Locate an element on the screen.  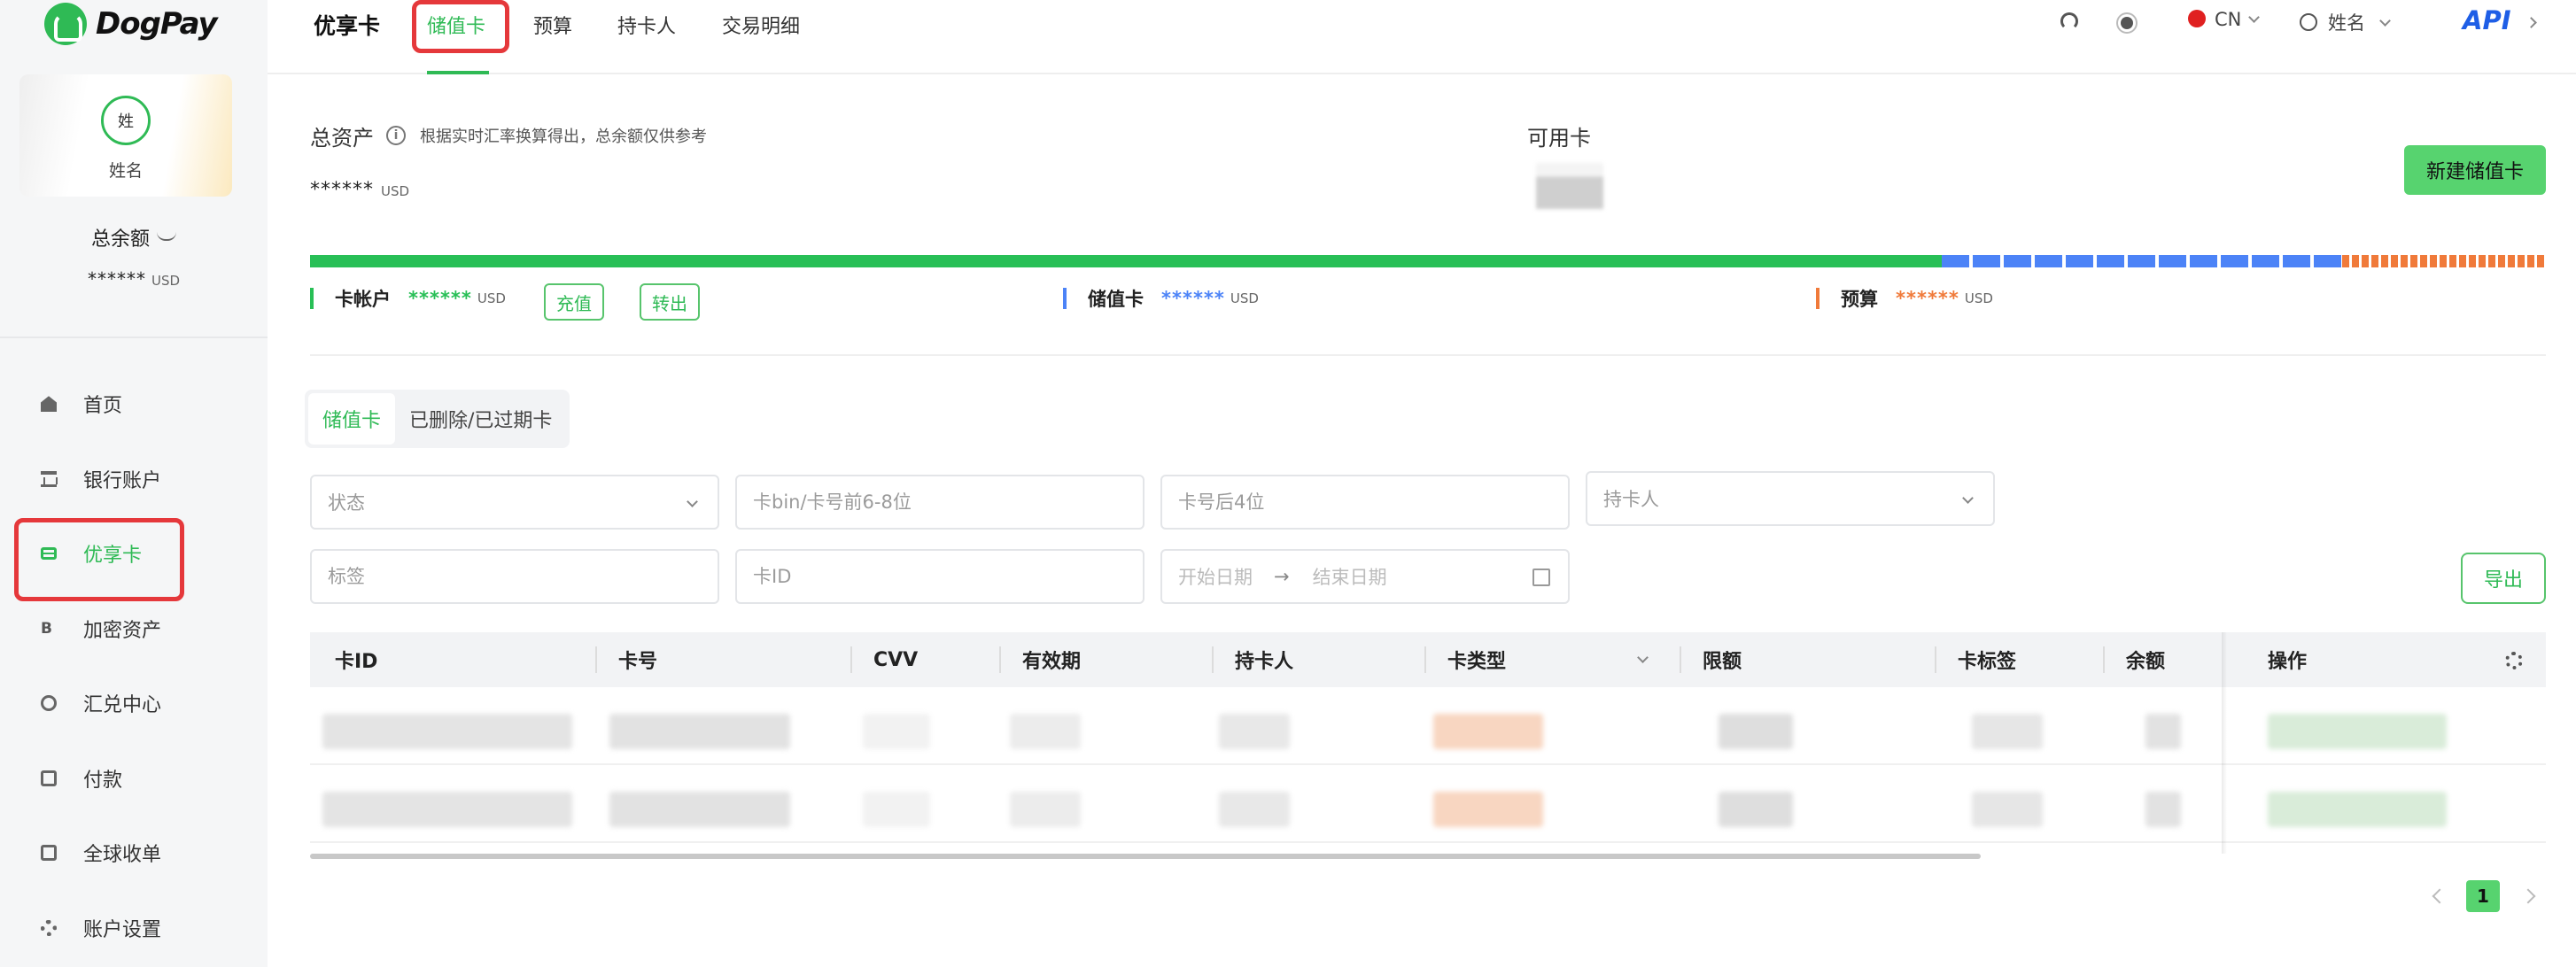
avatar: 姓 is located at coordinates (126, 120).